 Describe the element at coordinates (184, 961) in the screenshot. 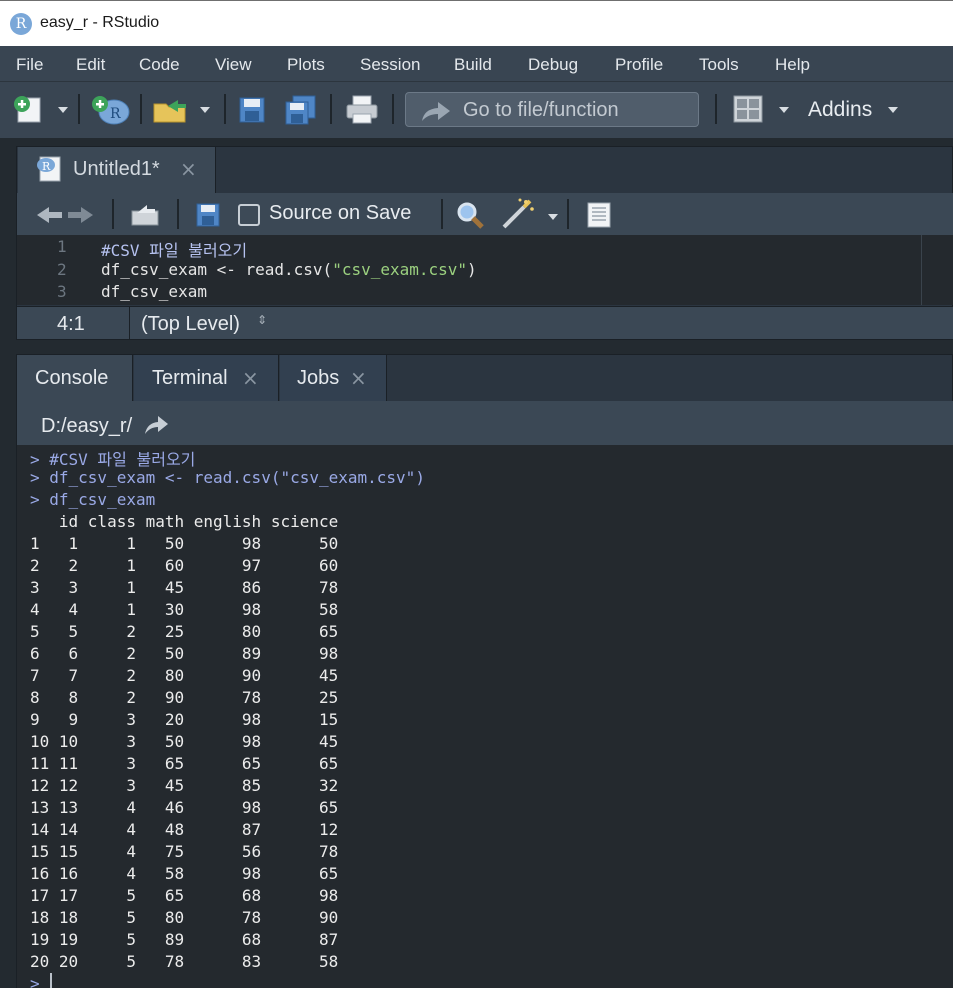

I see `table-row: 20 20 5 78 83 58` at that location.